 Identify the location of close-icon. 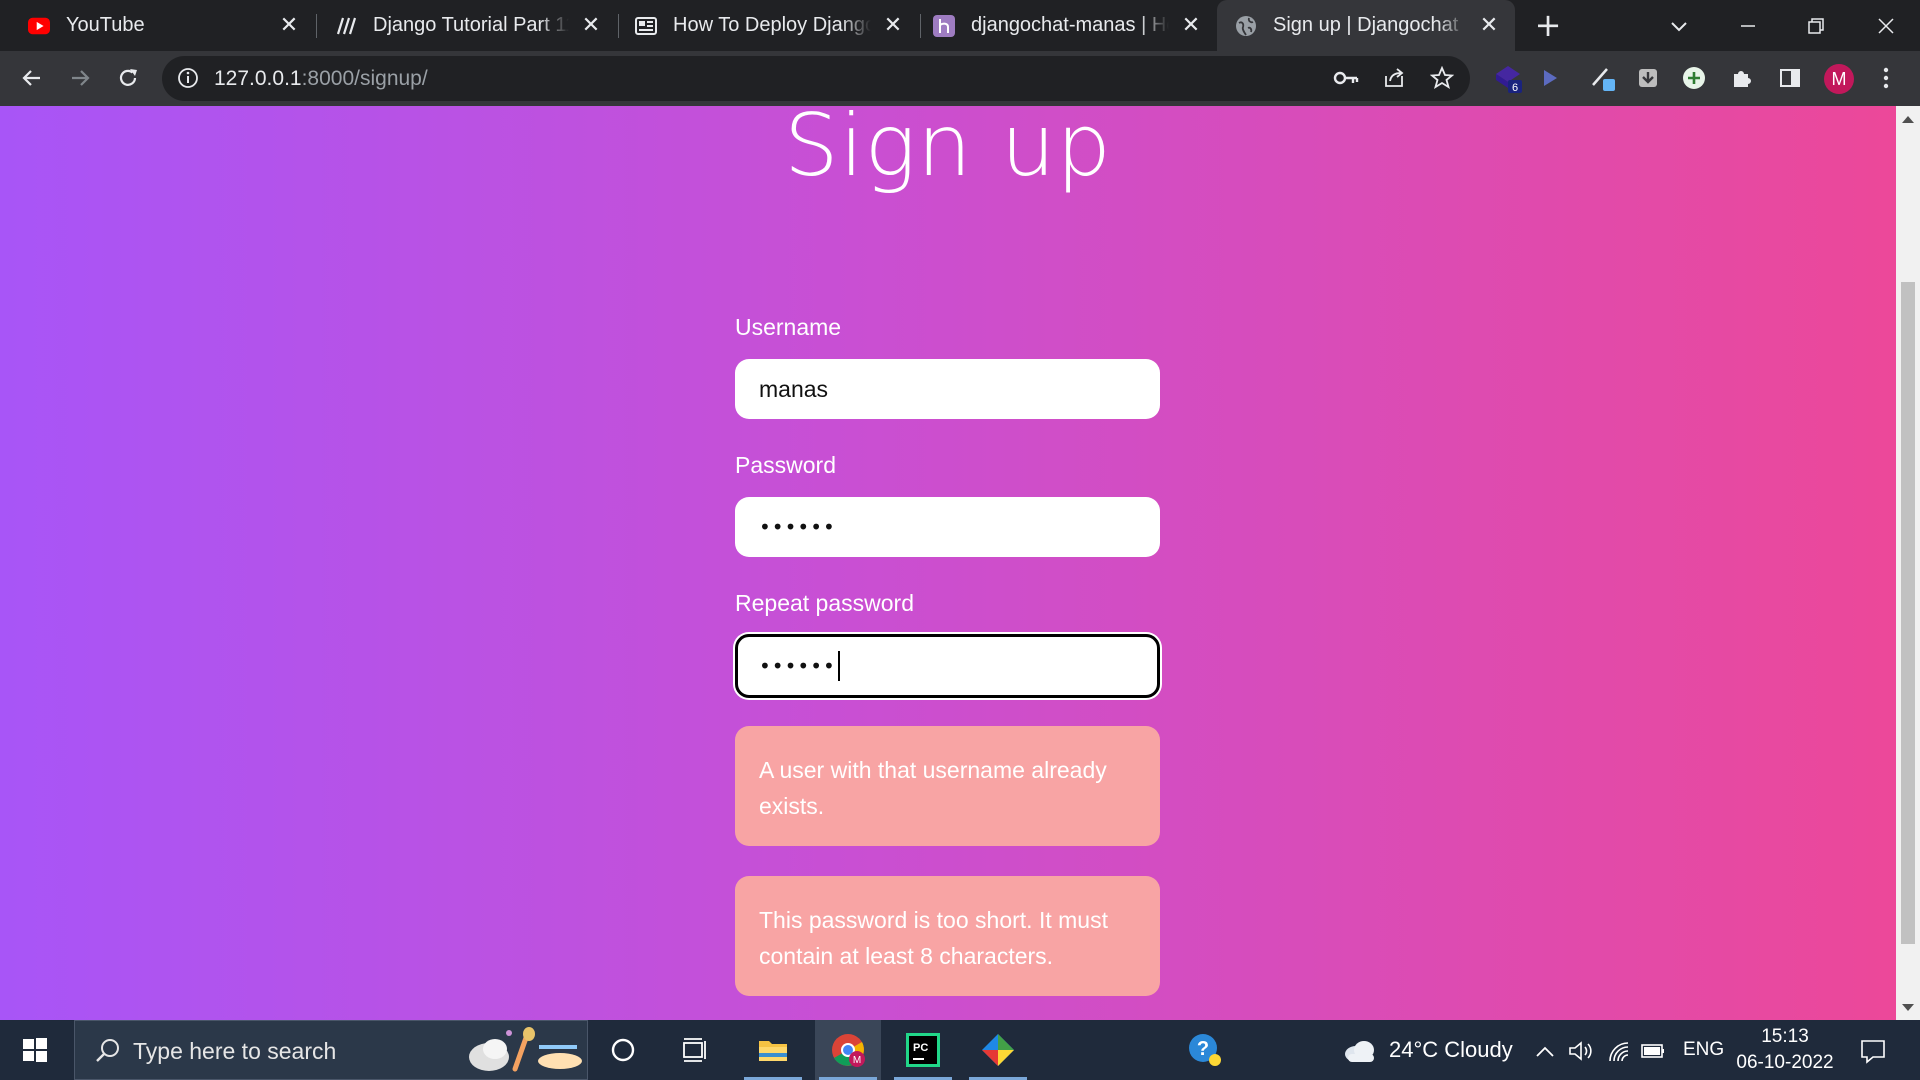
(1886, 25).